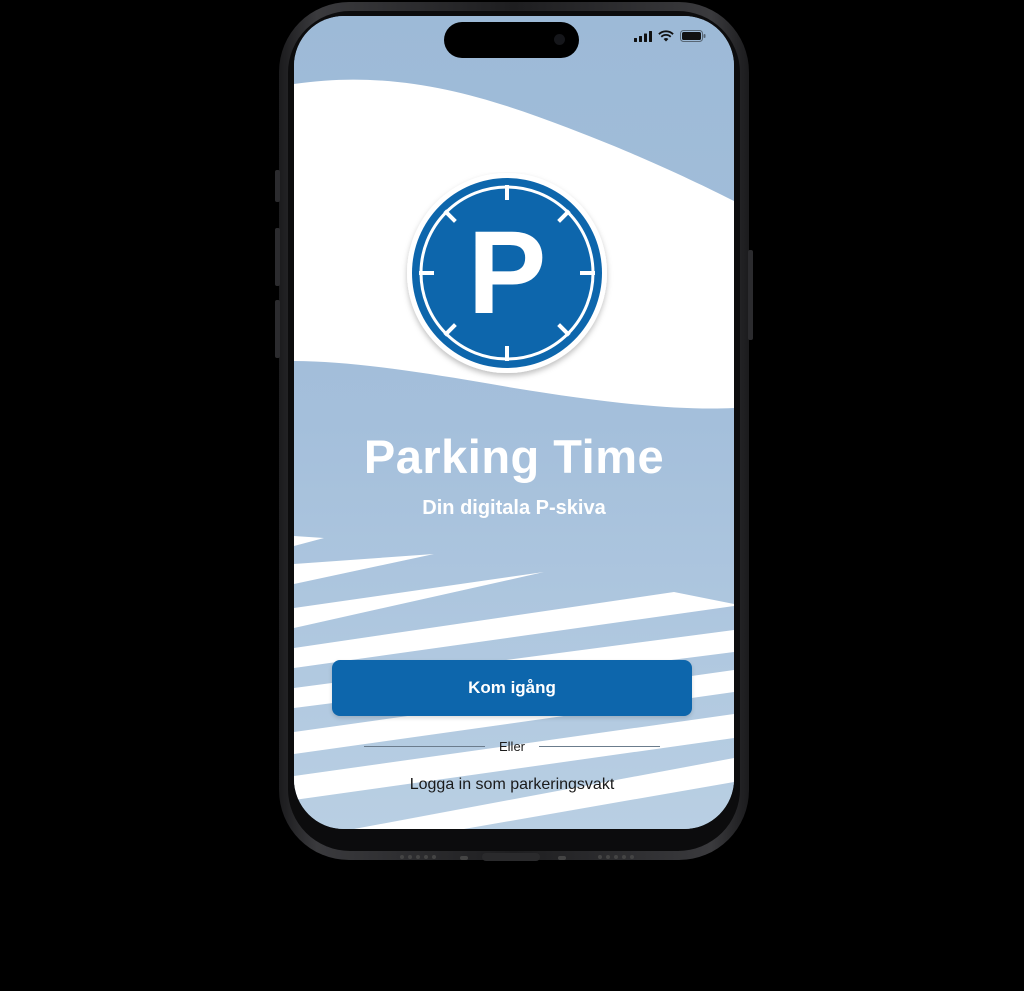 This screenshot has width=1024, height=991. I want to click on camera-icon, so click(559, 39).